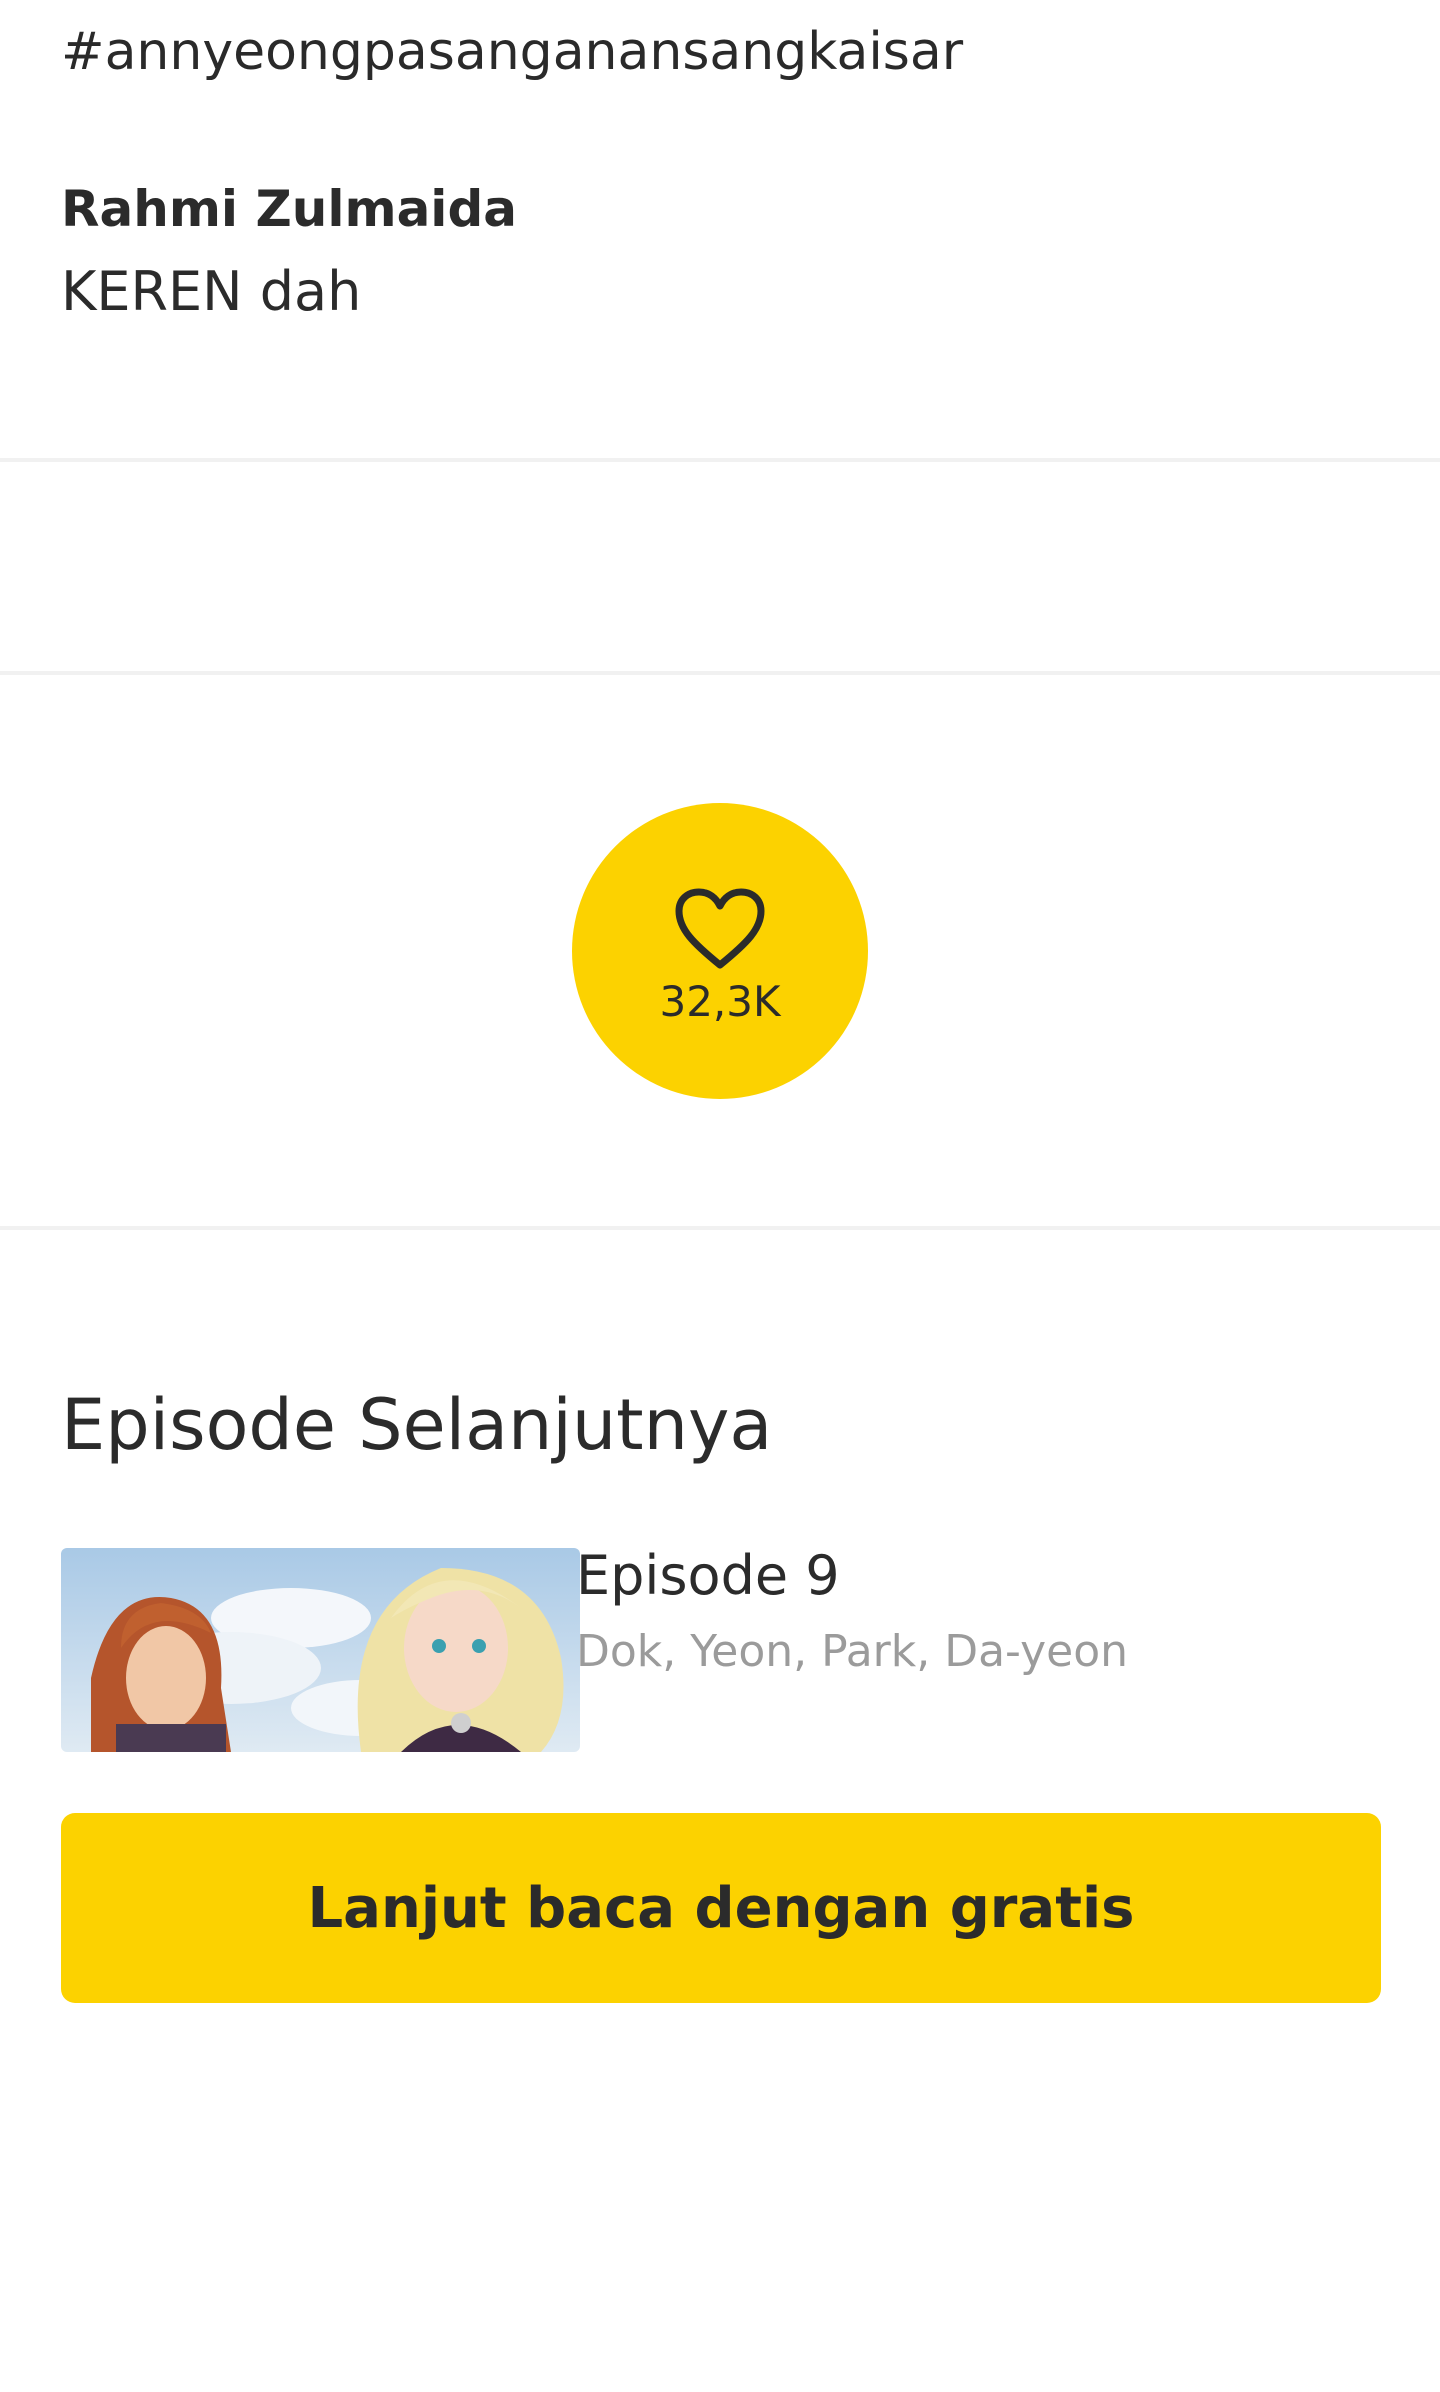 The height and width of the screenshot is (2392, 1440). I want to click on episode-thumbnail, so click(320, 1650).